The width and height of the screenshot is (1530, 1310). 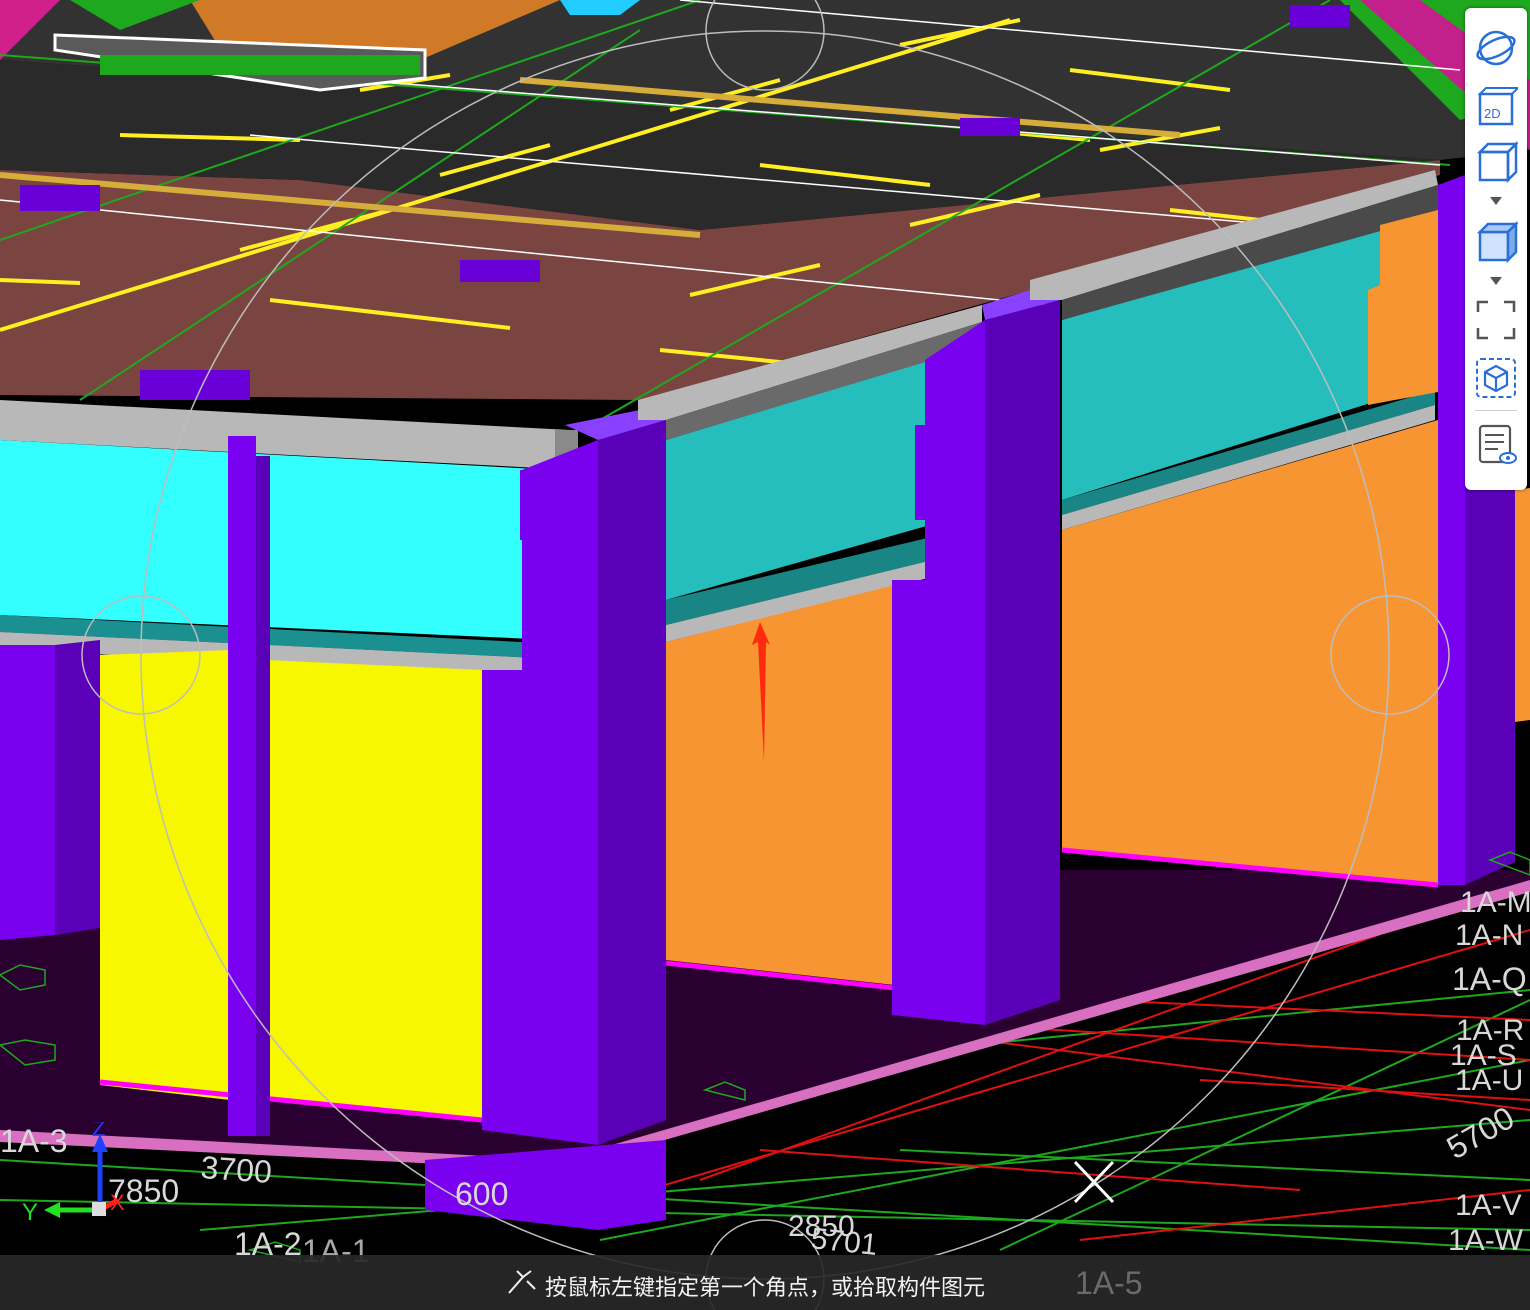 I want to click on wireframe-cube-button, so click(x=1497, y=162).